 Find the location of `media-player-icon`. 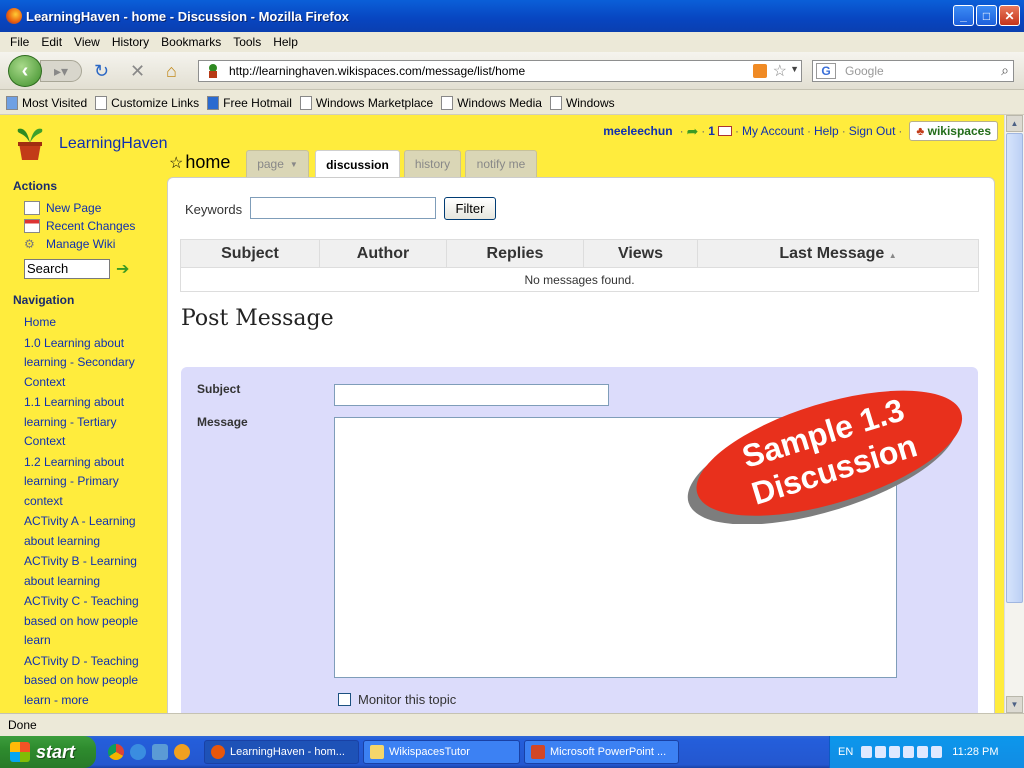

media-player-icon is located at coordinates (182, 752).